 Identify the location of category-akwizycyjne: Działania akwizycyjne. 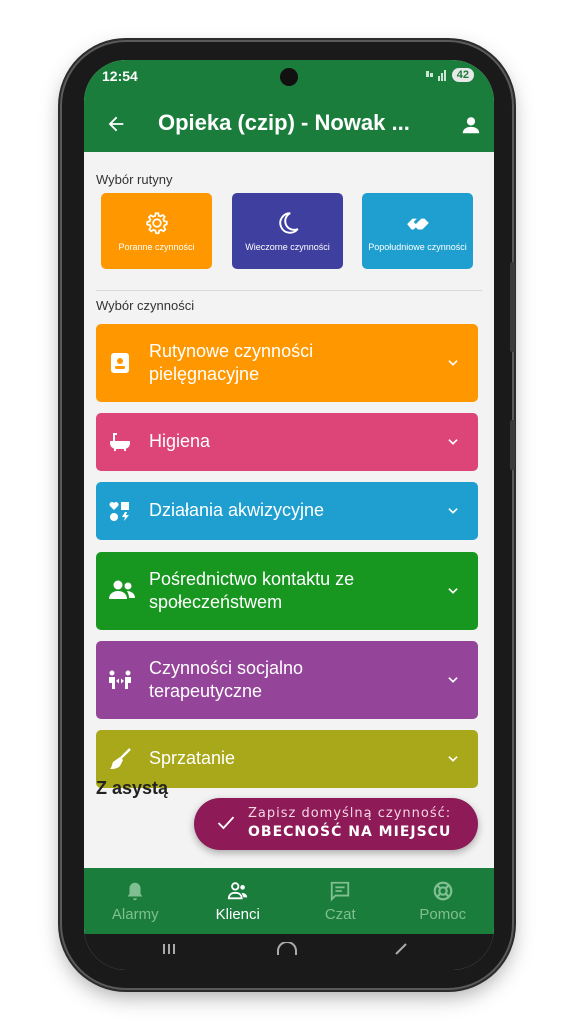
(287, 511).